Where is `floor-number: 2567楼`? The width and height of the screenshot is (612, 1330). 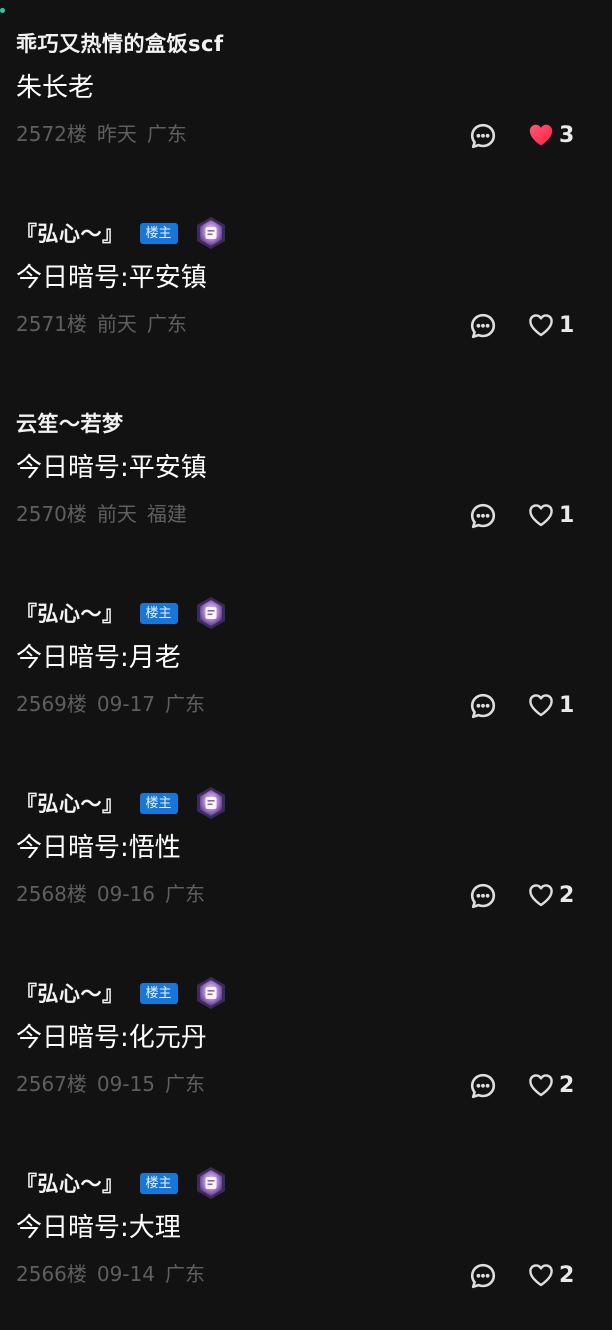 floor-number: 2567楼 is located at coordinates (51, 1084).